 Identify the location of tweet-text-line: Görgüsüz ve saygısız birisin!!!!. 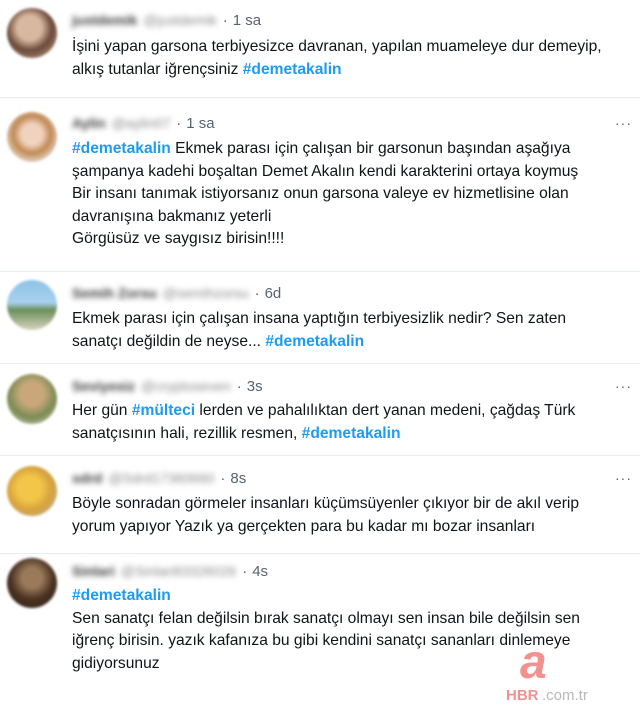
(355, 239).